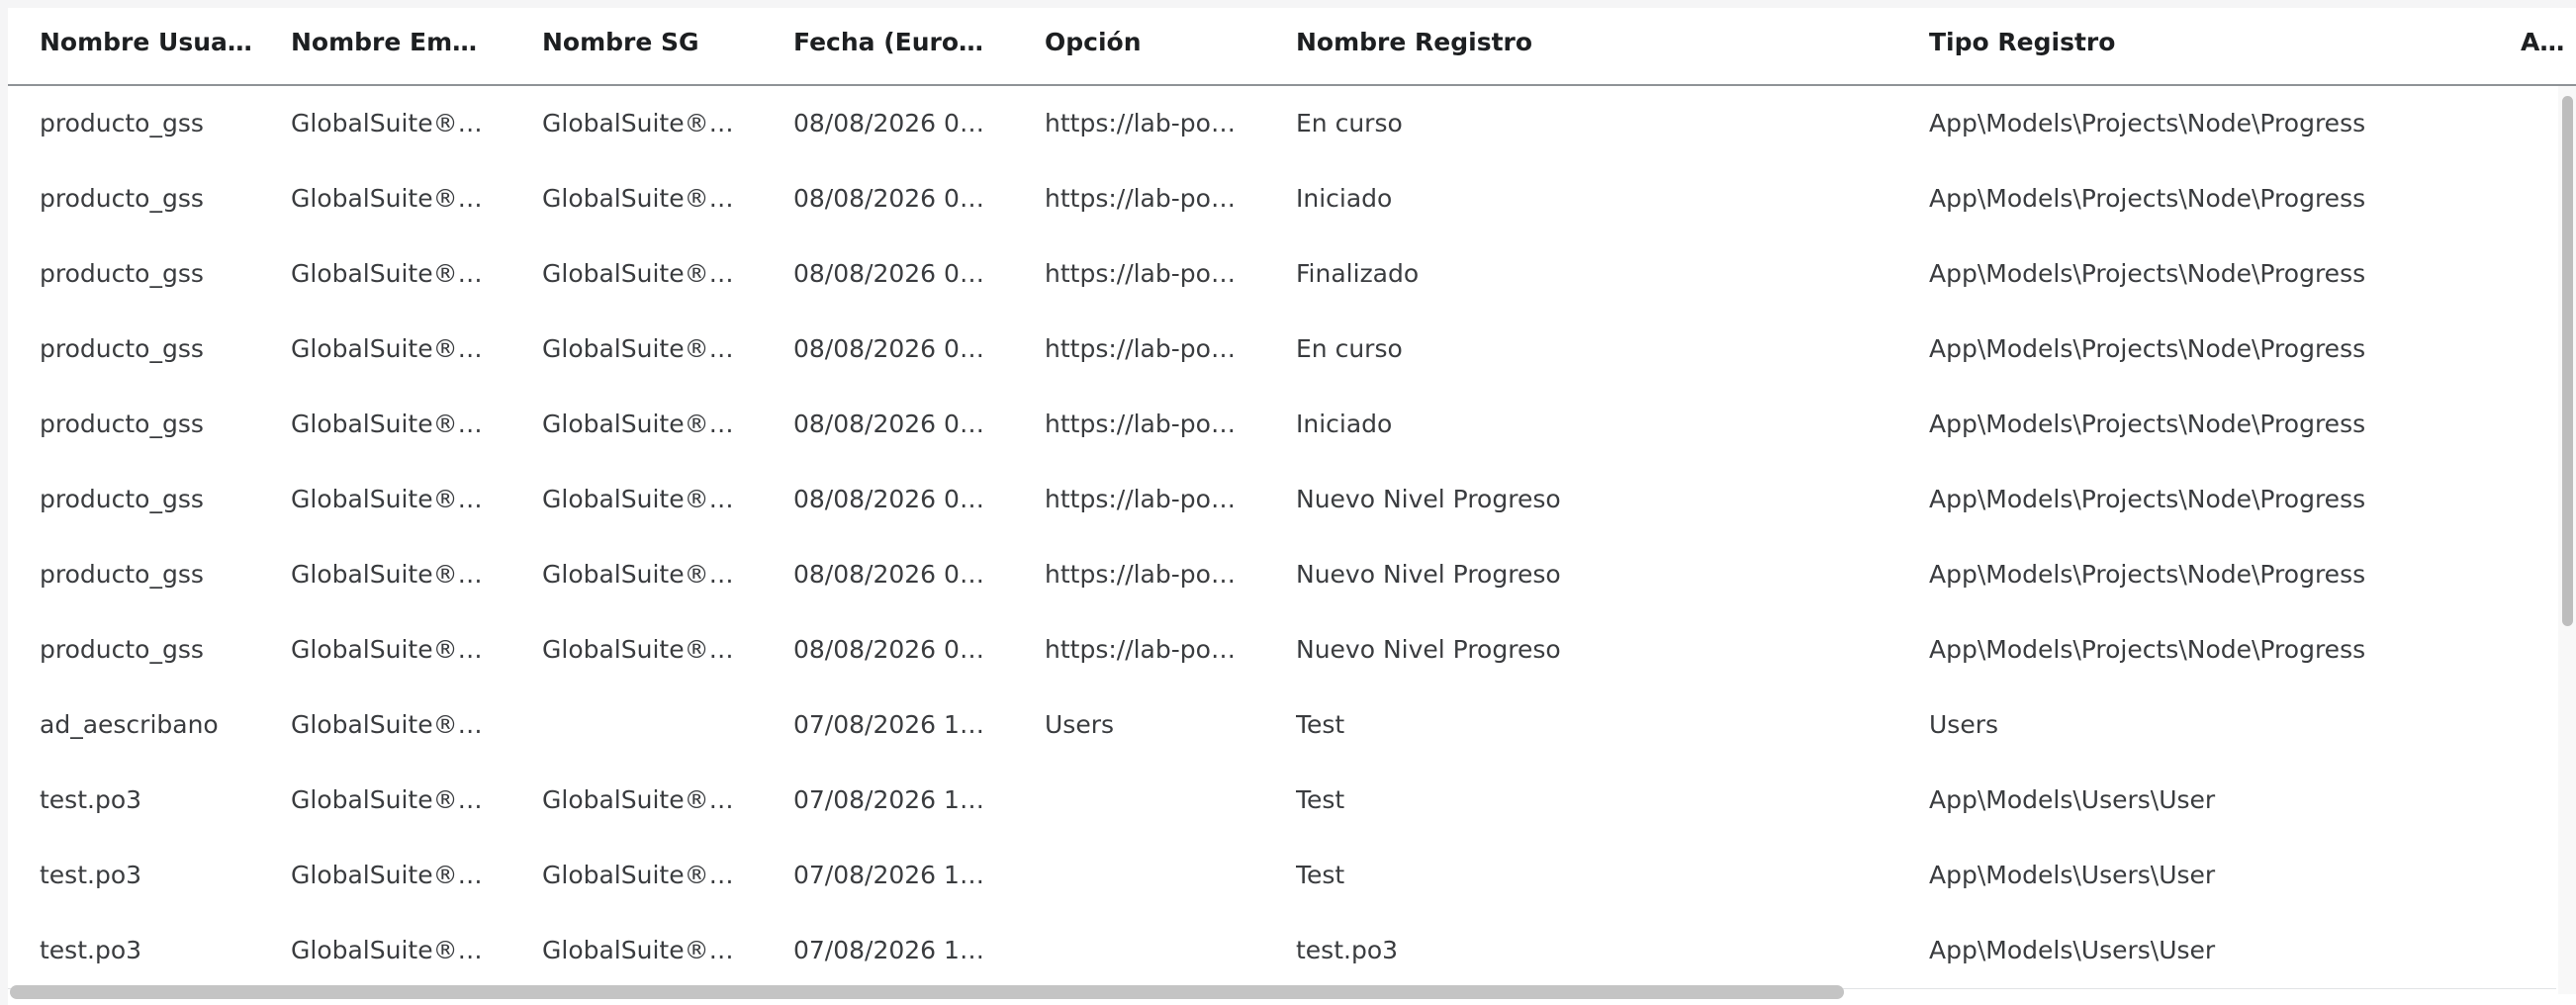 The height and width of the screenshot is (1005, 2576). Describe the element at coordinates (146, 46) in the screenshot. I see `column-header-nombre-usuario: Nombre Usuario` at that location.